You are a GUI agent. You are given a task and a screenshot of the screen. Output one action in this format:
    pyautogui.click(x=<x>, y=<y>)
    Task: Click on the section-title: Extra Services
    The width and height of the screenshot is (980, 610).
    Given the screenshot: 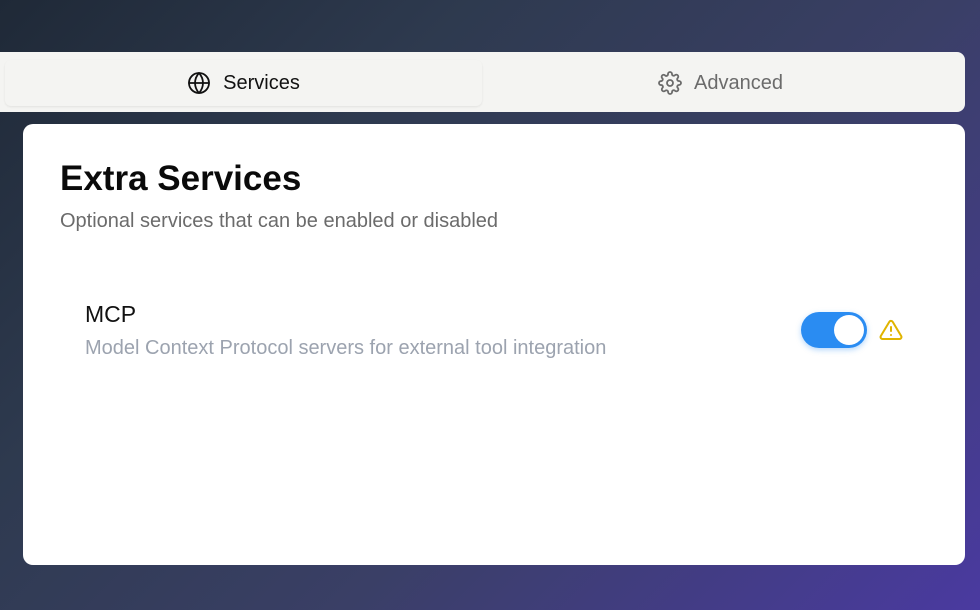 What is the action you would take?
    pyautogui.click(x=181, y=178)
    